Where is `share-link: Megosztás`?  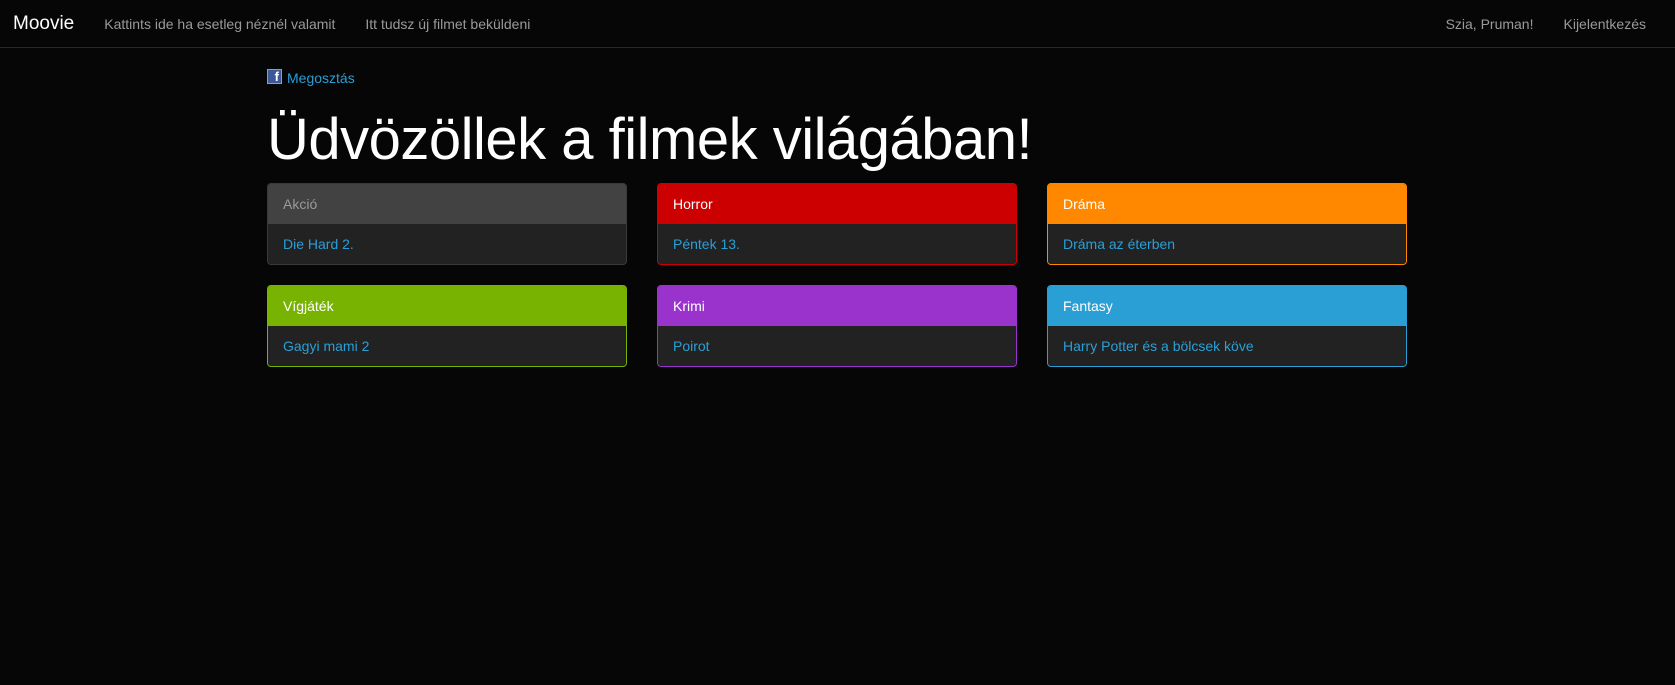 share-link: Megosztás is located at coordinates (321, 78).